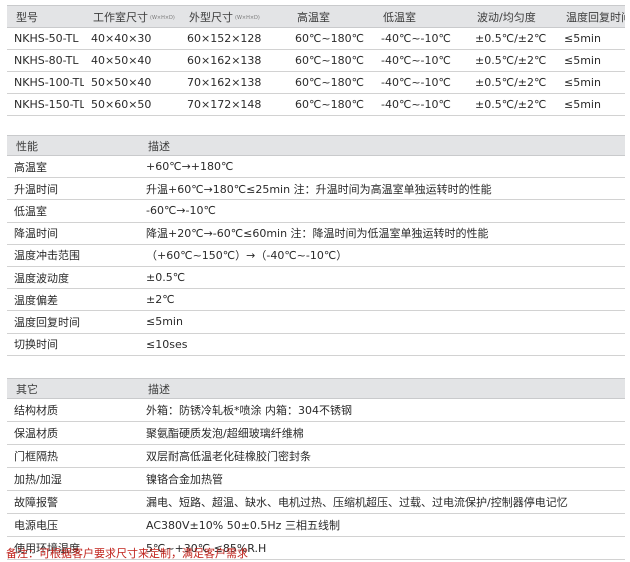 The width and height of the screenshot is (630, 562). Describe the element at coordinates (121, 104) in the screenshot. I see `chamber-size-cell: 50×60×50` at that location.